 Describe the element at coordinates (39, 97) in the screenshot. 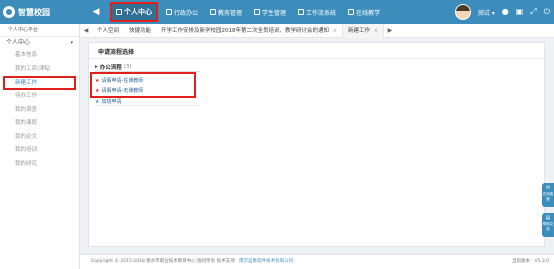

I see `sidebar-item-todo: 待办工作` at that location.